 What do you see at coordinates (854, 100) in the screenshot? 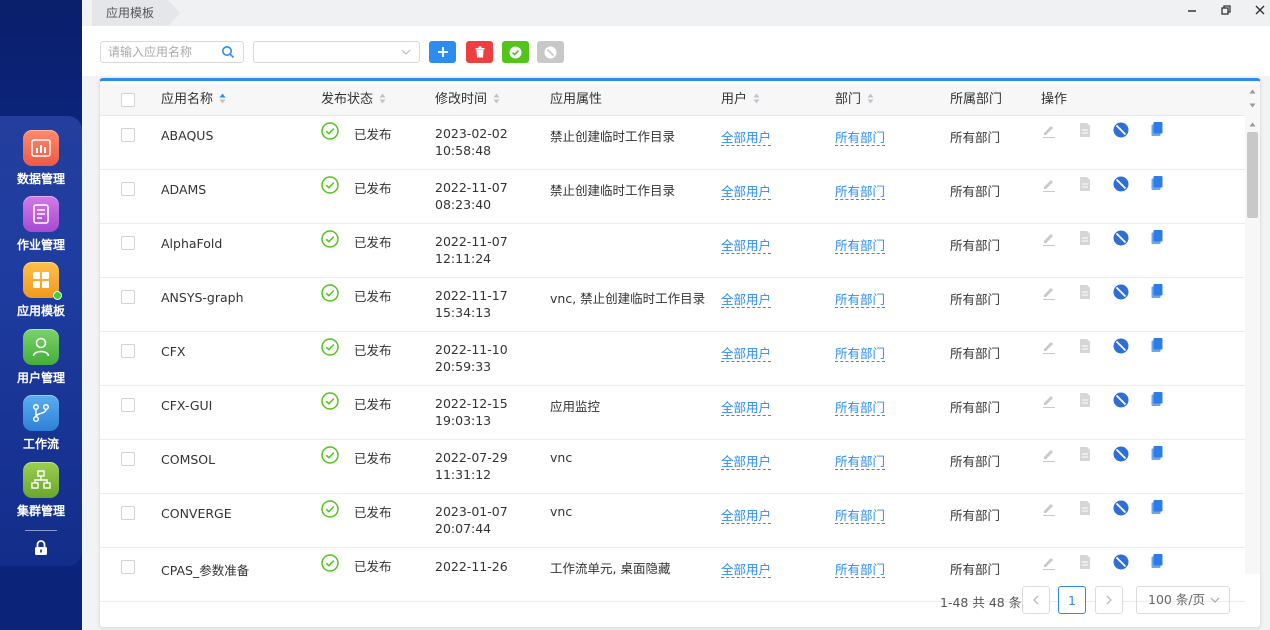
I see `column-header-department: 部门` at bounding box center [854, 100].